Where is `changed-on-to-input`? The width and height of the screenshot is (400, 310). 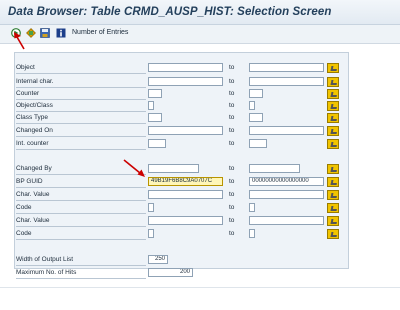 changed-on-to-input is located at coordinates (286, 130).